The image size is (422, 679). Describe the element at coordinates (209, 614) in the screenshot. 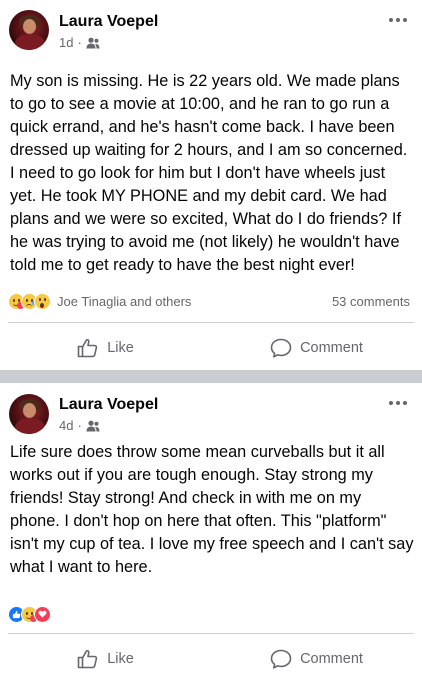

I see `reactions-row` at that location.